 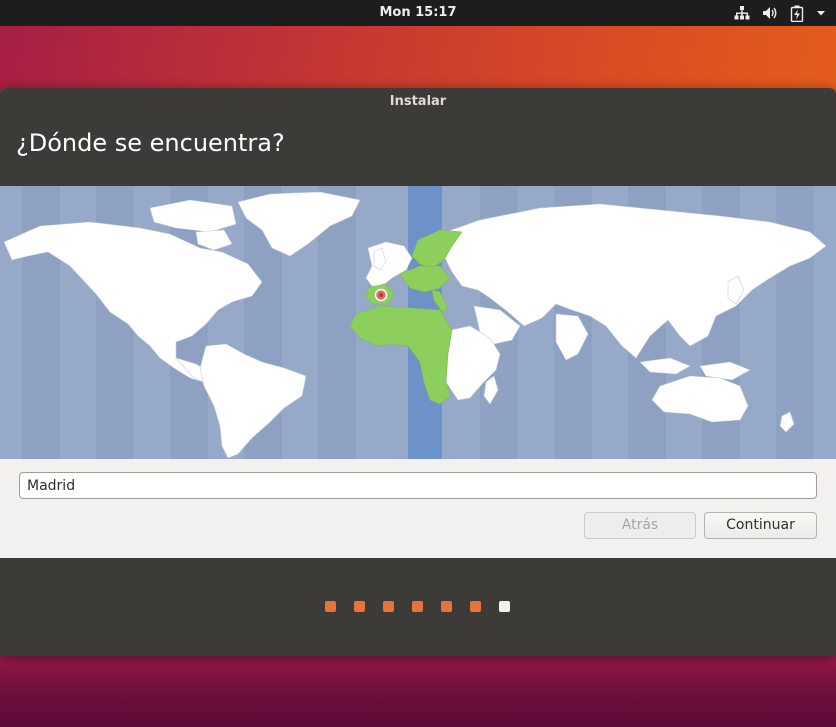 I want to click on back-button: Atrás, so click(x=640, y=525).